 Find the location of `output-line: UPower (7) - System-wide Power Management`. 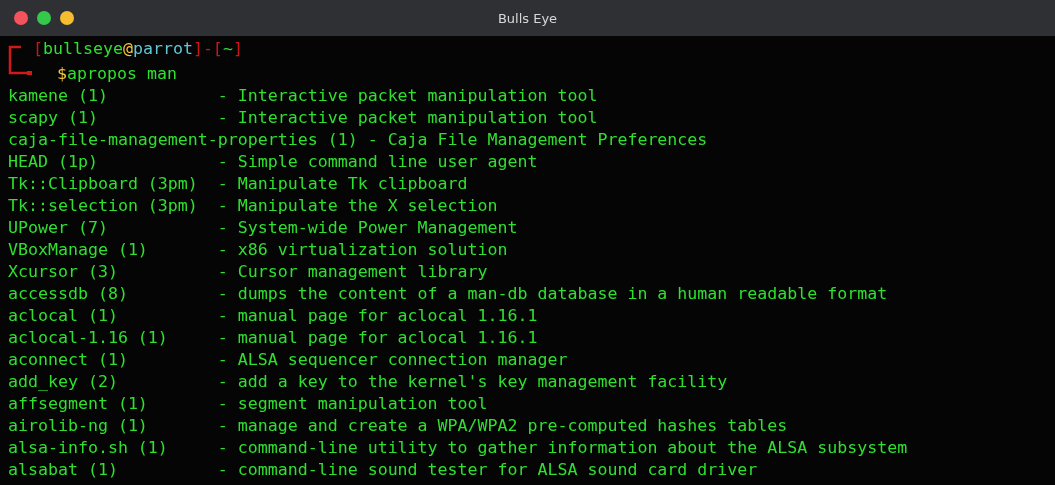

output-line: UPower (7) - System-wide Power Management is located at coordinates (263, 228).